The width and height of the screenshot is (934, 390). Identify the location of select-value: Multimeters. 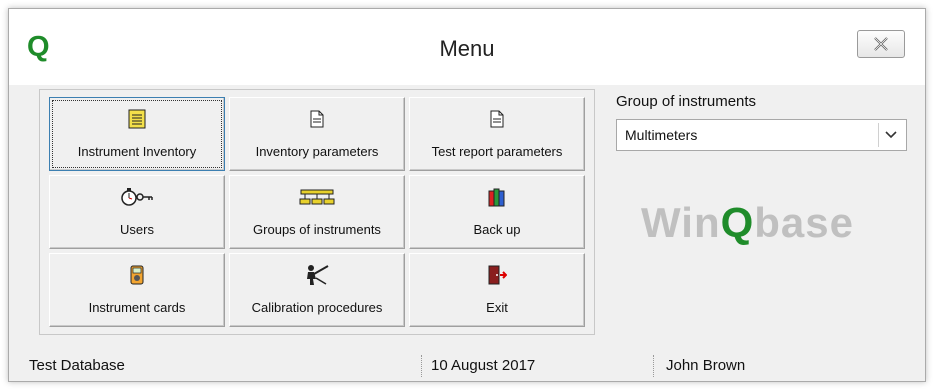
(661, 135).